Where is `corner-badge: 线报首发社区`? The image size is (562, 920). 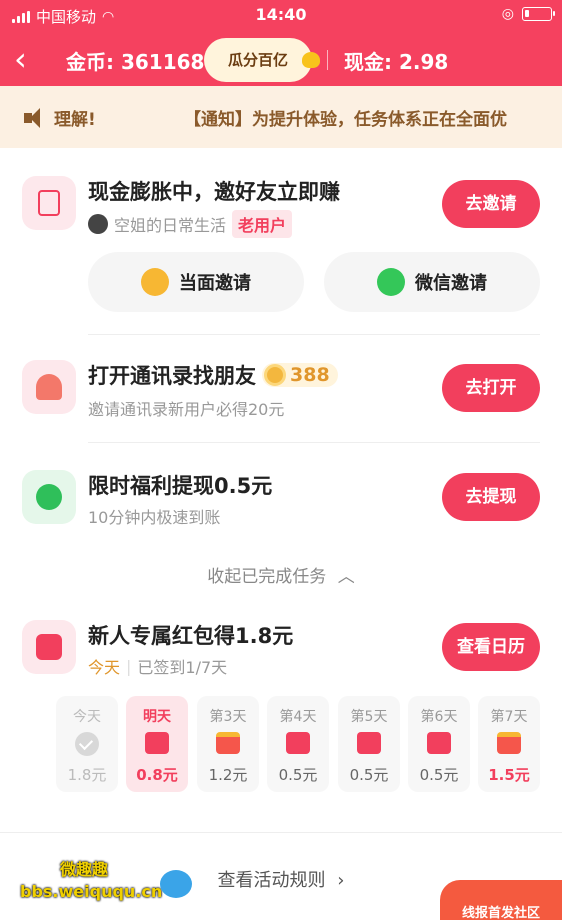 corner-badge: 线报首发社区 is located at coordinates (501, 900).